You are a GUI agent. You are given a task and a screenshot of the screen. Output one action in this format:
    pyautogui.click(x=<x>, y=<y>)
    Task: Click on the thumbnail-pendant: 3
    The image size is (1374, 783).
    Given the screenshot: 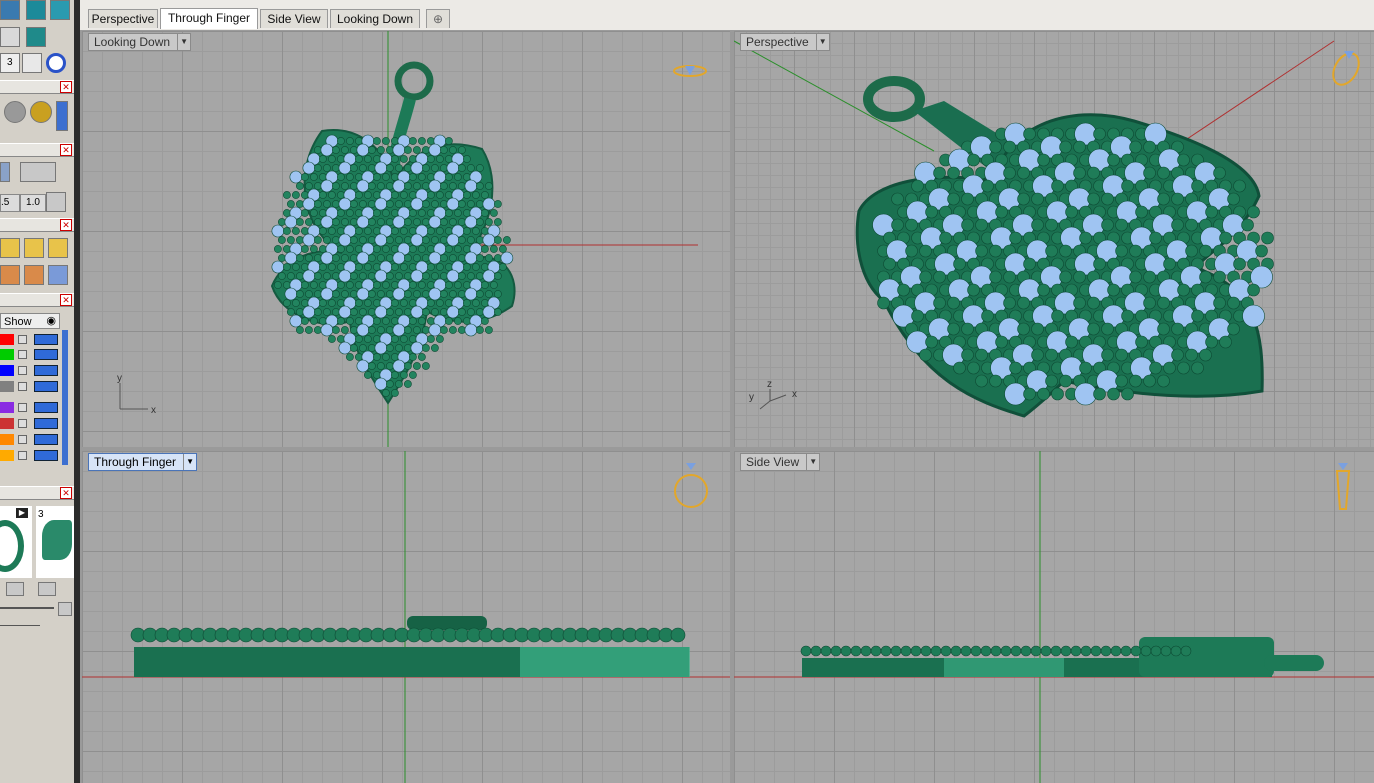 What is the action you would take?
    pyautogui.click(x=55, y=542)
    